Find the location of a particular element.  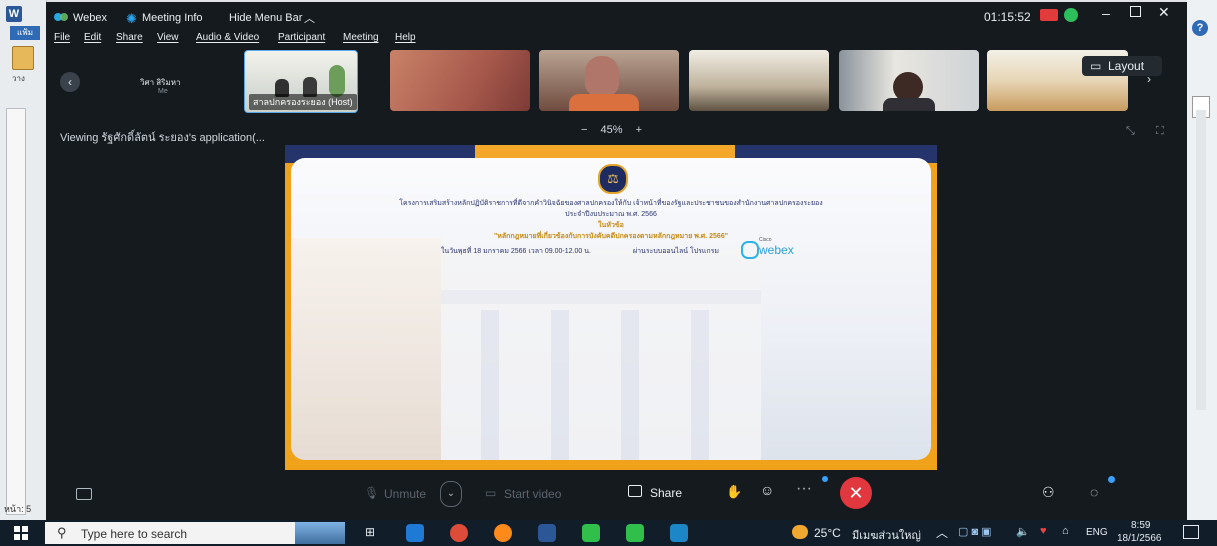

unmute-button: Unmute is located at coordinates (405, 494).